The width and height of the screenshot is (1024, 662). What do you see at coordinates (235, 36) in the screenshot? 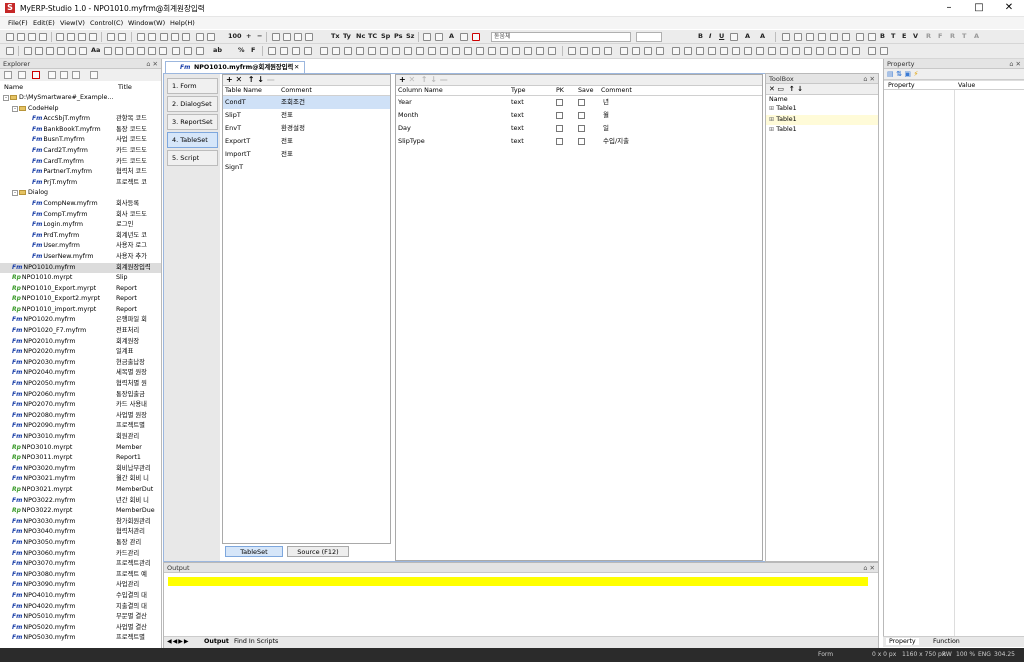
I see `zoom-label: 100` at bounding box center [235, 36].